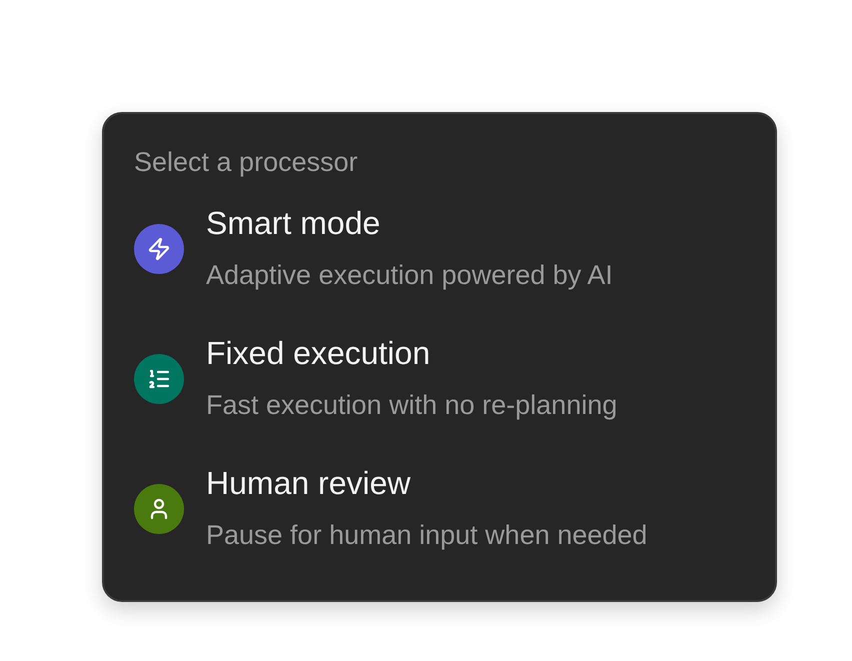 This screenshot has width=852, height=661. What do you see at coordinates (439, 379) in the screenshot?
I see `processor-option: Fixed execution Fast execution with no re-planning` at bounding box center [439, 379].